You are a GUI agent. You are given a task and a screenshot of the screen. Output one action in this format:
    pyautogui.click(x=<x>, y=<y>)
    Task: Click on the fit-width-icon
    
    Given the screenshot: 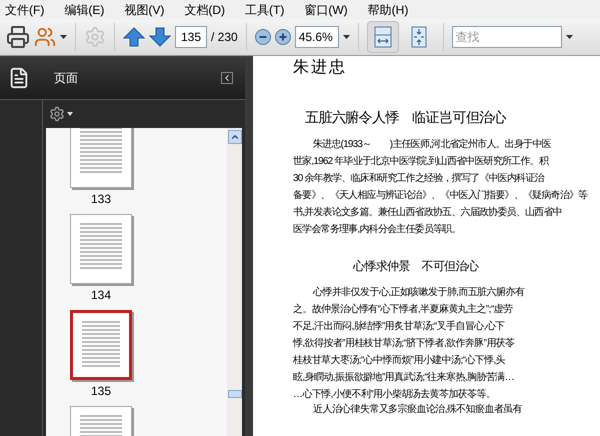 What is the action you would take?
    pyautogui.click(x=383, y=37)
    